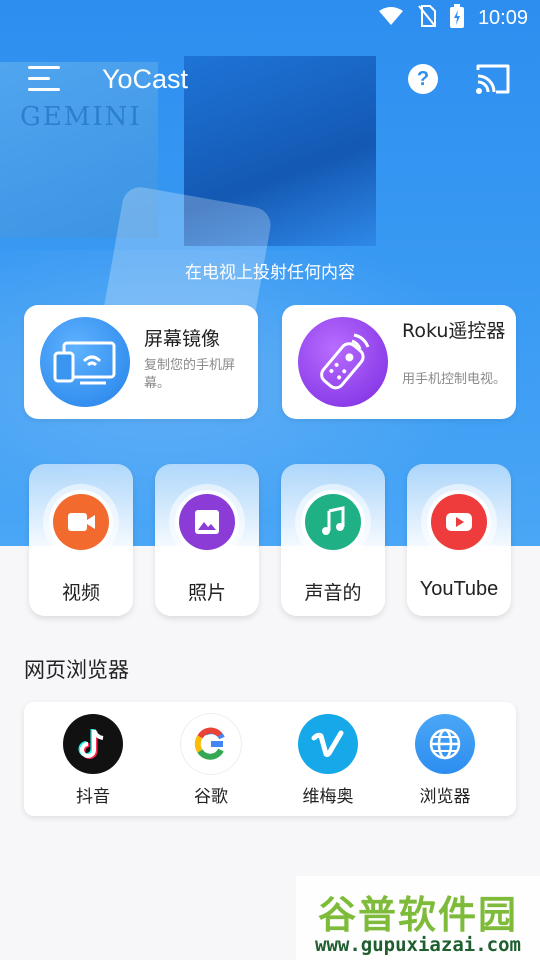 Image resolution: width=540 pixels, height=960 pixels. I want to click on web-browser-card: 抖音 谷歌 维梅奥 浏览器, so click(270, 759).